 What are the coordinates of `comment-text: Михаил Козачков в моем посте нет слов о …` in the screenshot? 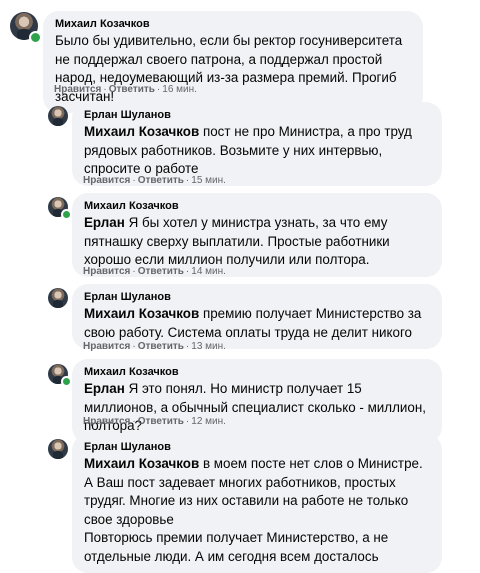 It's located at (253, 491).